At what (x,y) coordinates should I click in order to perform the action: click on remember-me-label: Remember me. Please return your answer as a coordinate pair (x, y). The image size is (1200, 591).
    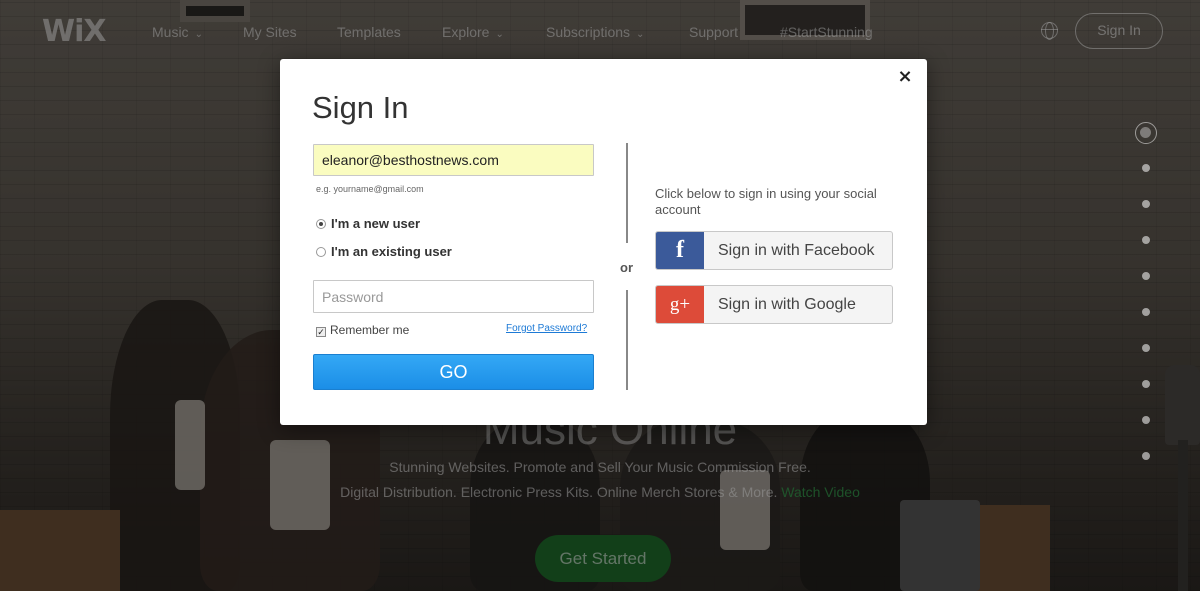
    Looking at the image, I should click on (370, 330).